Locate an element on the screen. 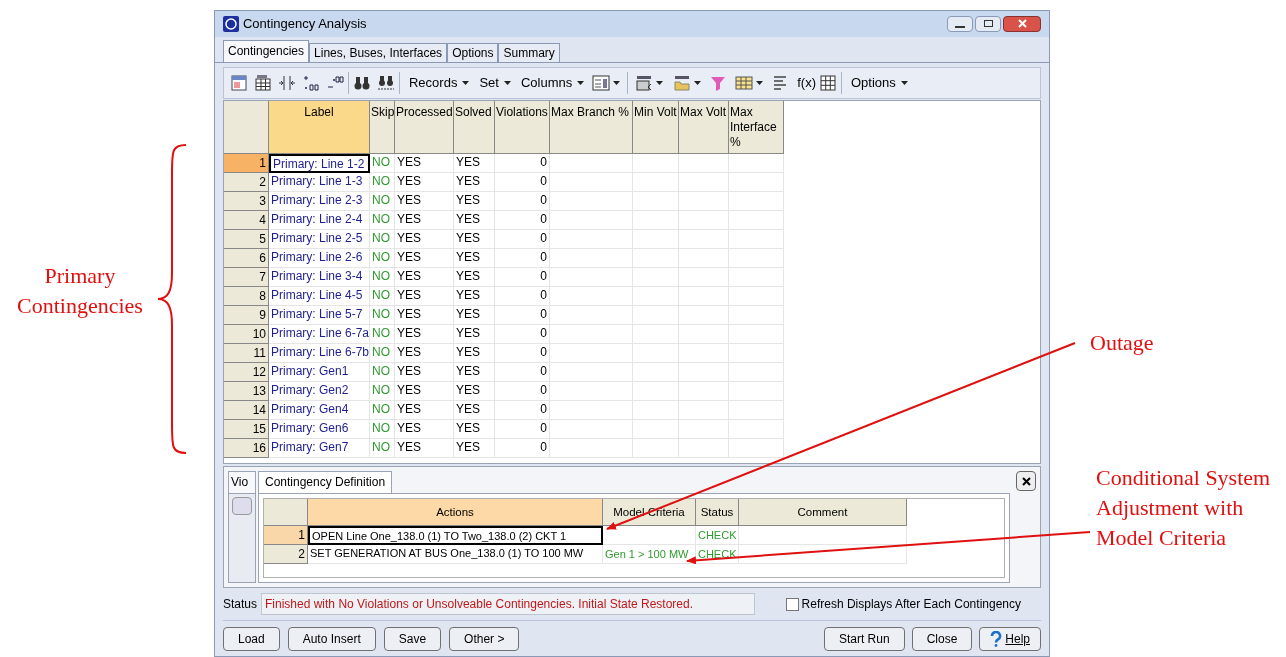 This screenshot has width=1286, height=657. side-tab: Vio is located at coordinates (242, 482).